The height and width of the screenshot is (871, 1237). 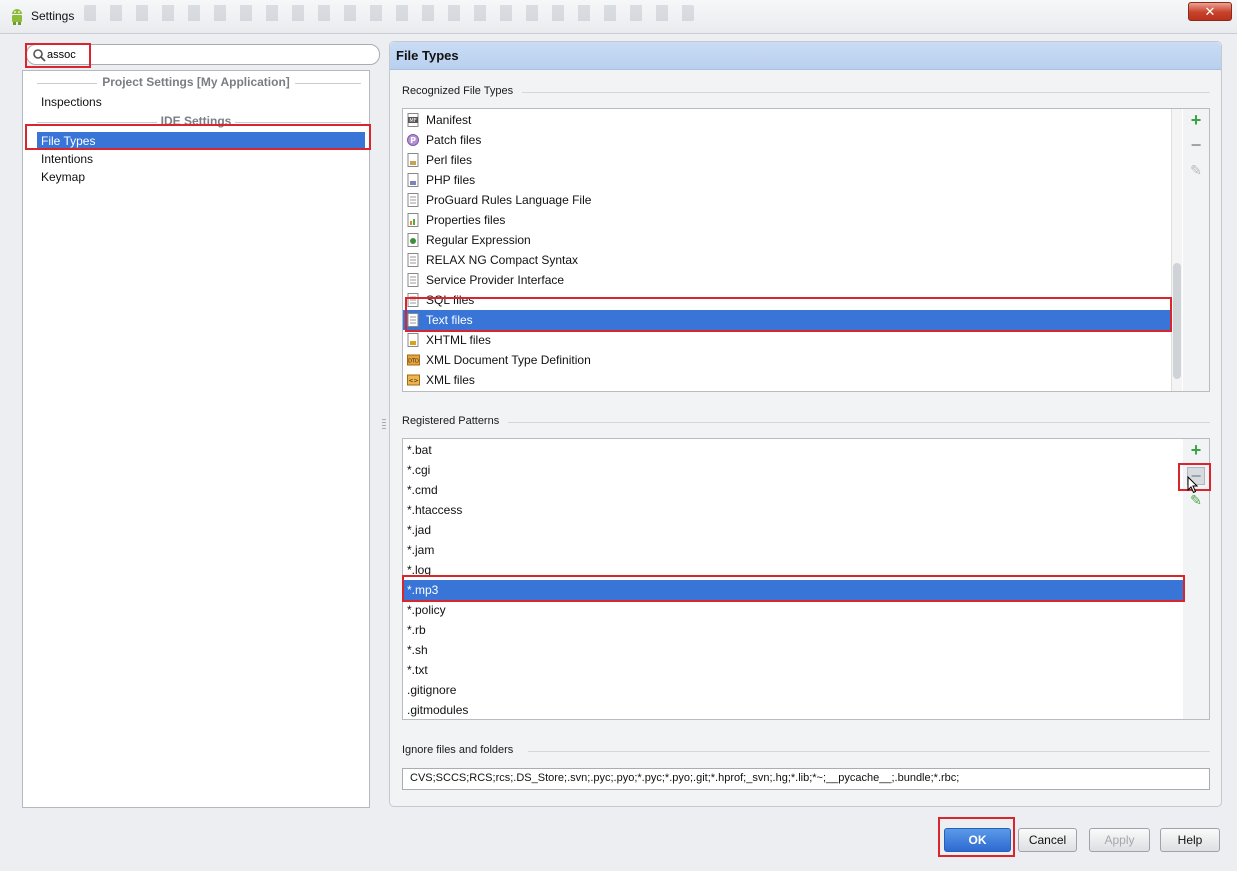 What do you see at coordinates (1119, 840) in the screenshot?
I see `apply-button: Apply` at bounding box center [1119, 840].